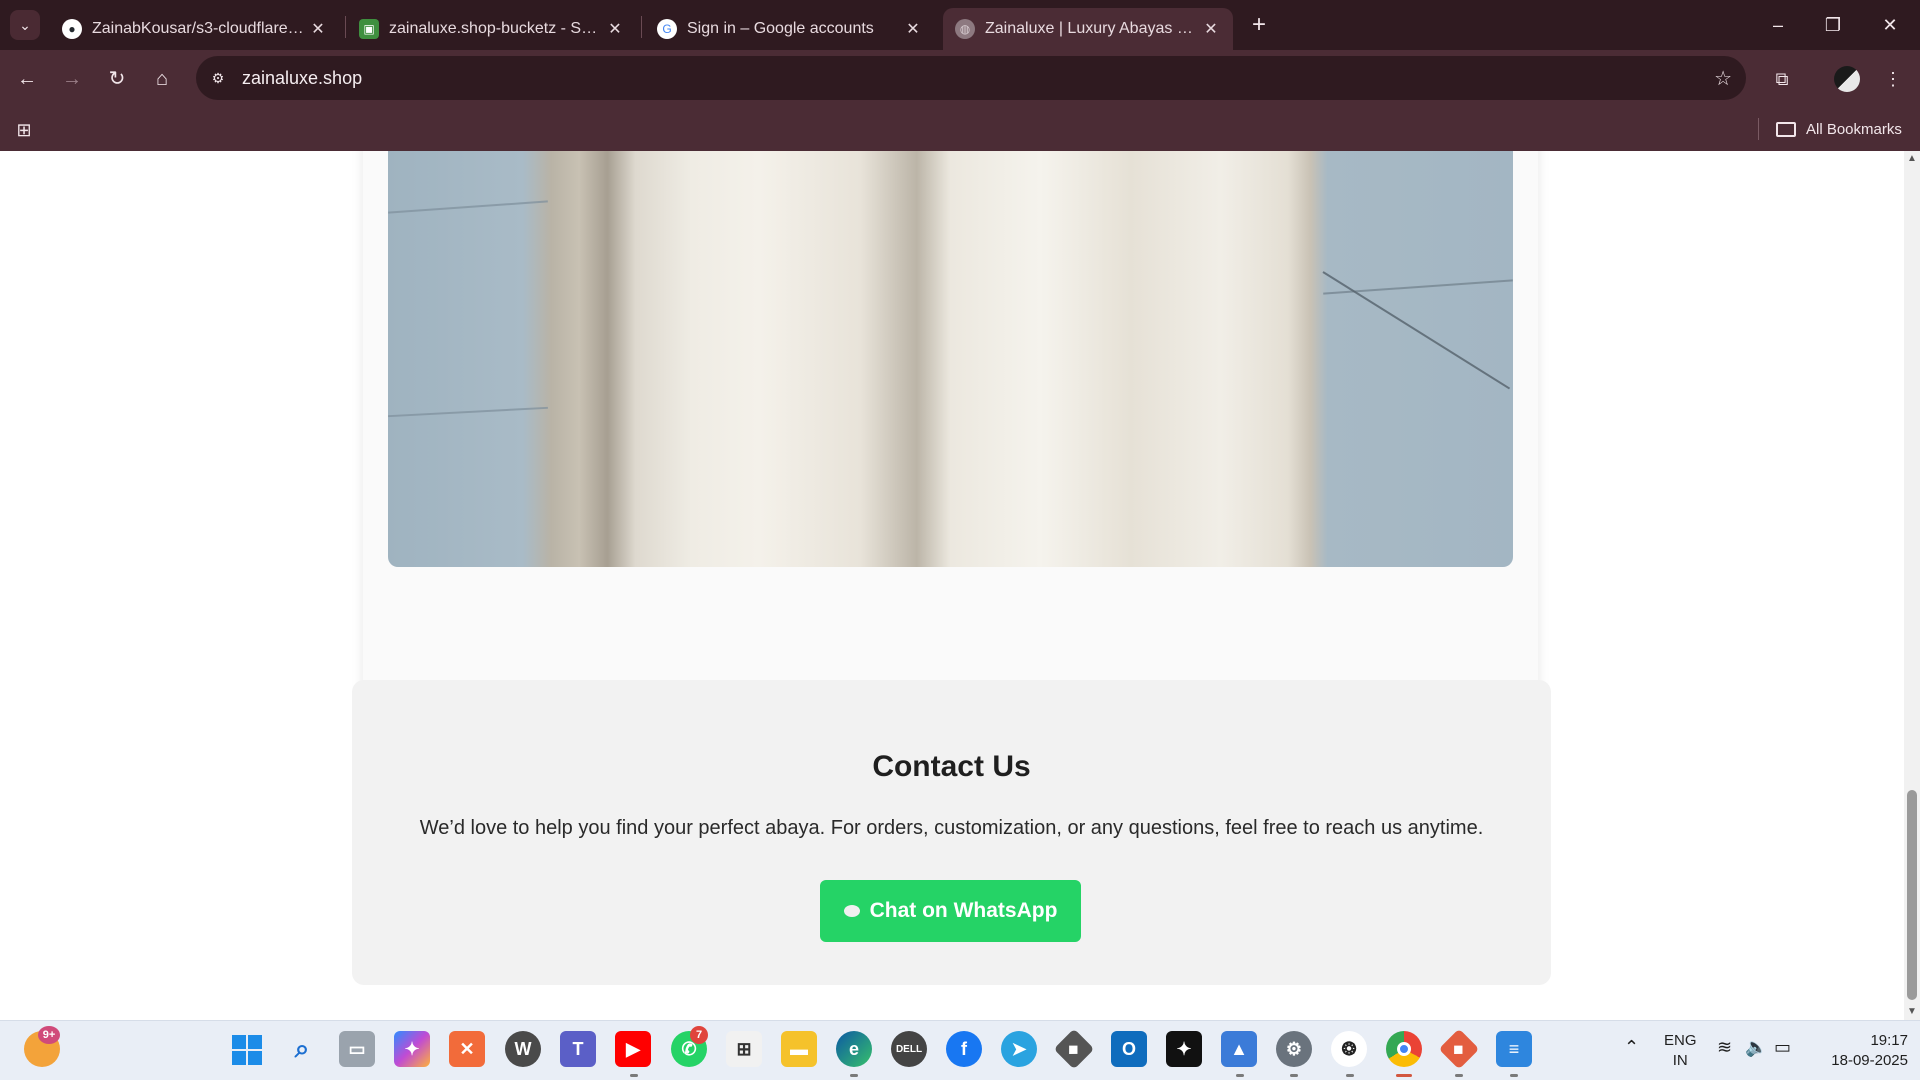 The height and width of the screenshot is (1080, 1920). Describe the element at coordinates (1129, 1049) in the screenshot. I see `outlook-icon: O` at that location.